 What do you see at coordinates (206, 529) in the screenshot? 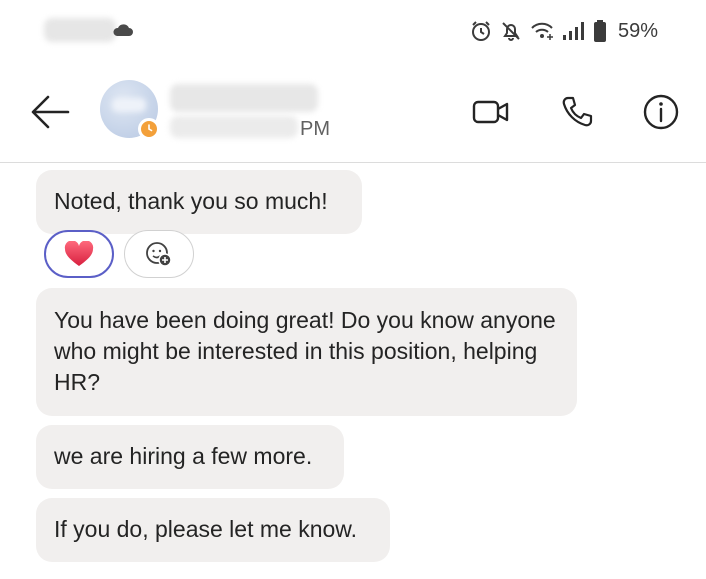
I see `message-text: If you do, please let me know.` at bounding box center [206, 529].